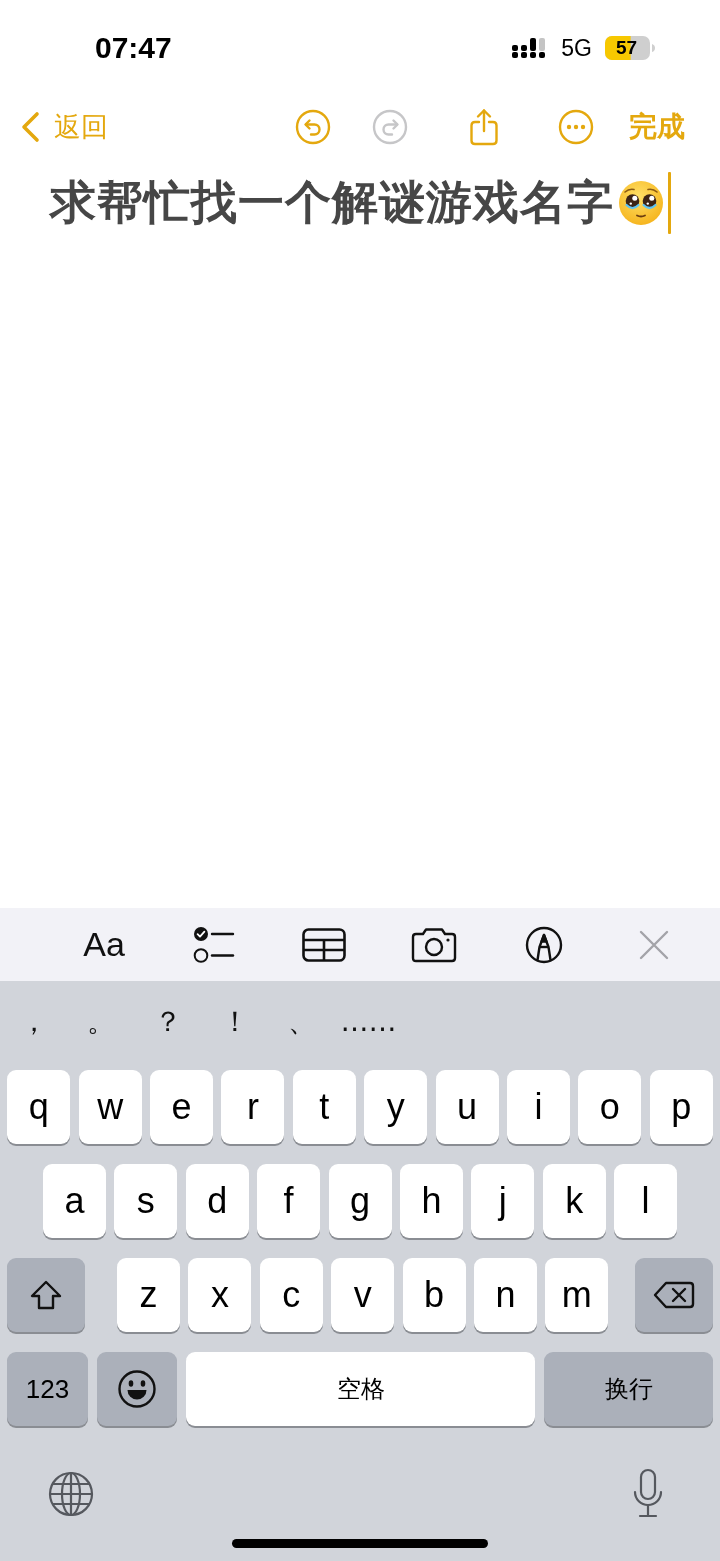 Image resolution: width=720 pixels, height=1561 pixels. I want to click on microphone-button, so click(648, 1494).